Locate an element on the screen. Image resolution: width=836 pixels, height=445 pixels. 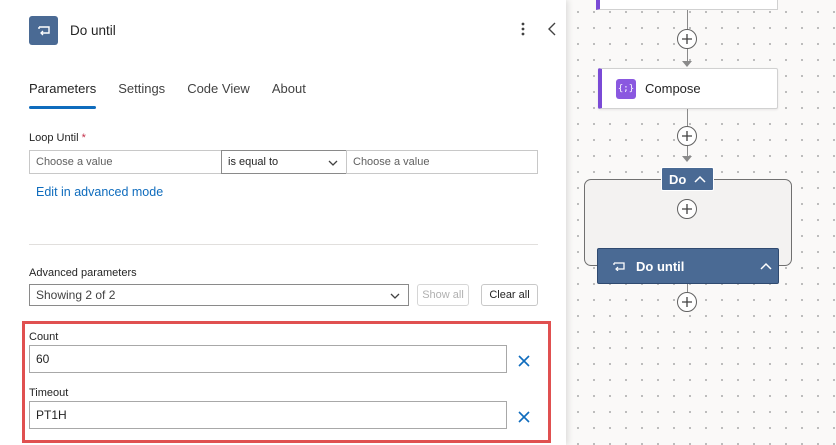
show-all-button: Show all is located at coordinates (443, 295).